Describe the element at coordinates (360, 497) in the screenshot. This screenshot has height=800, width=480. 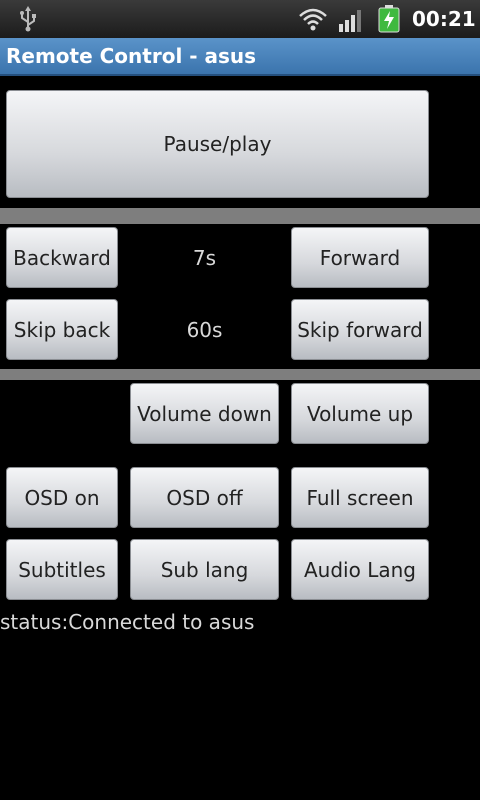
I see `full-screen-button: Full screen` at that location.